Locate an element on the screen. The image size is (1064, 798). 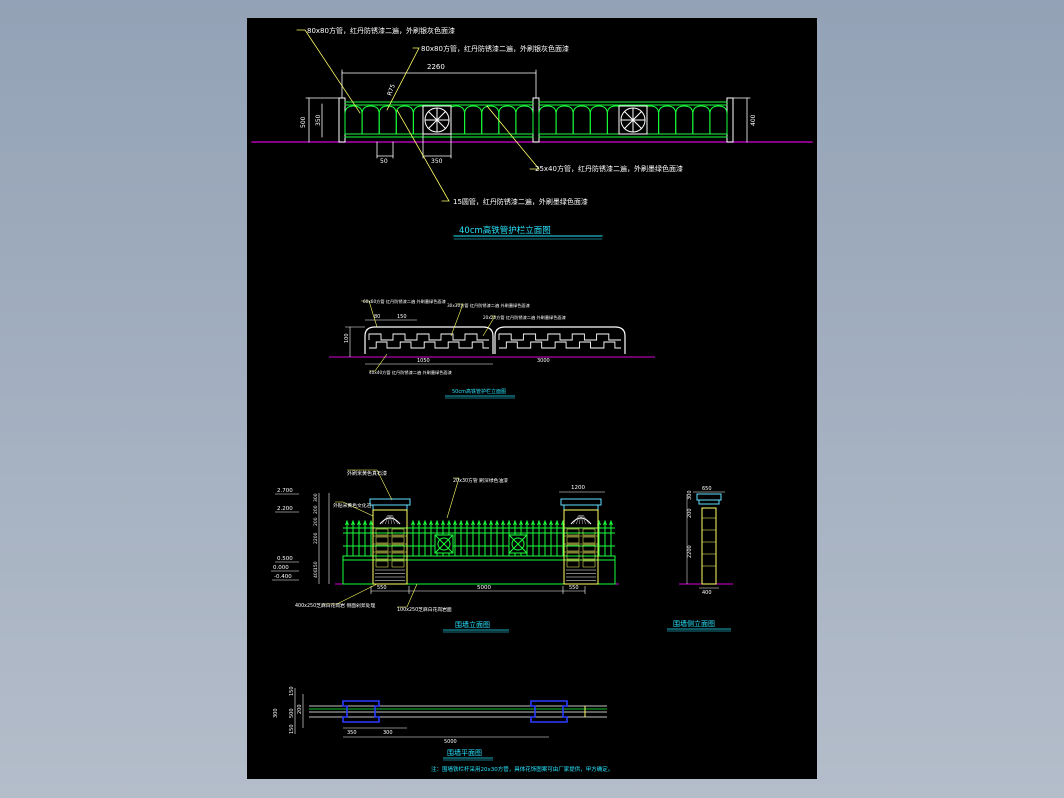
post-right is located at coordinates (730, 120).